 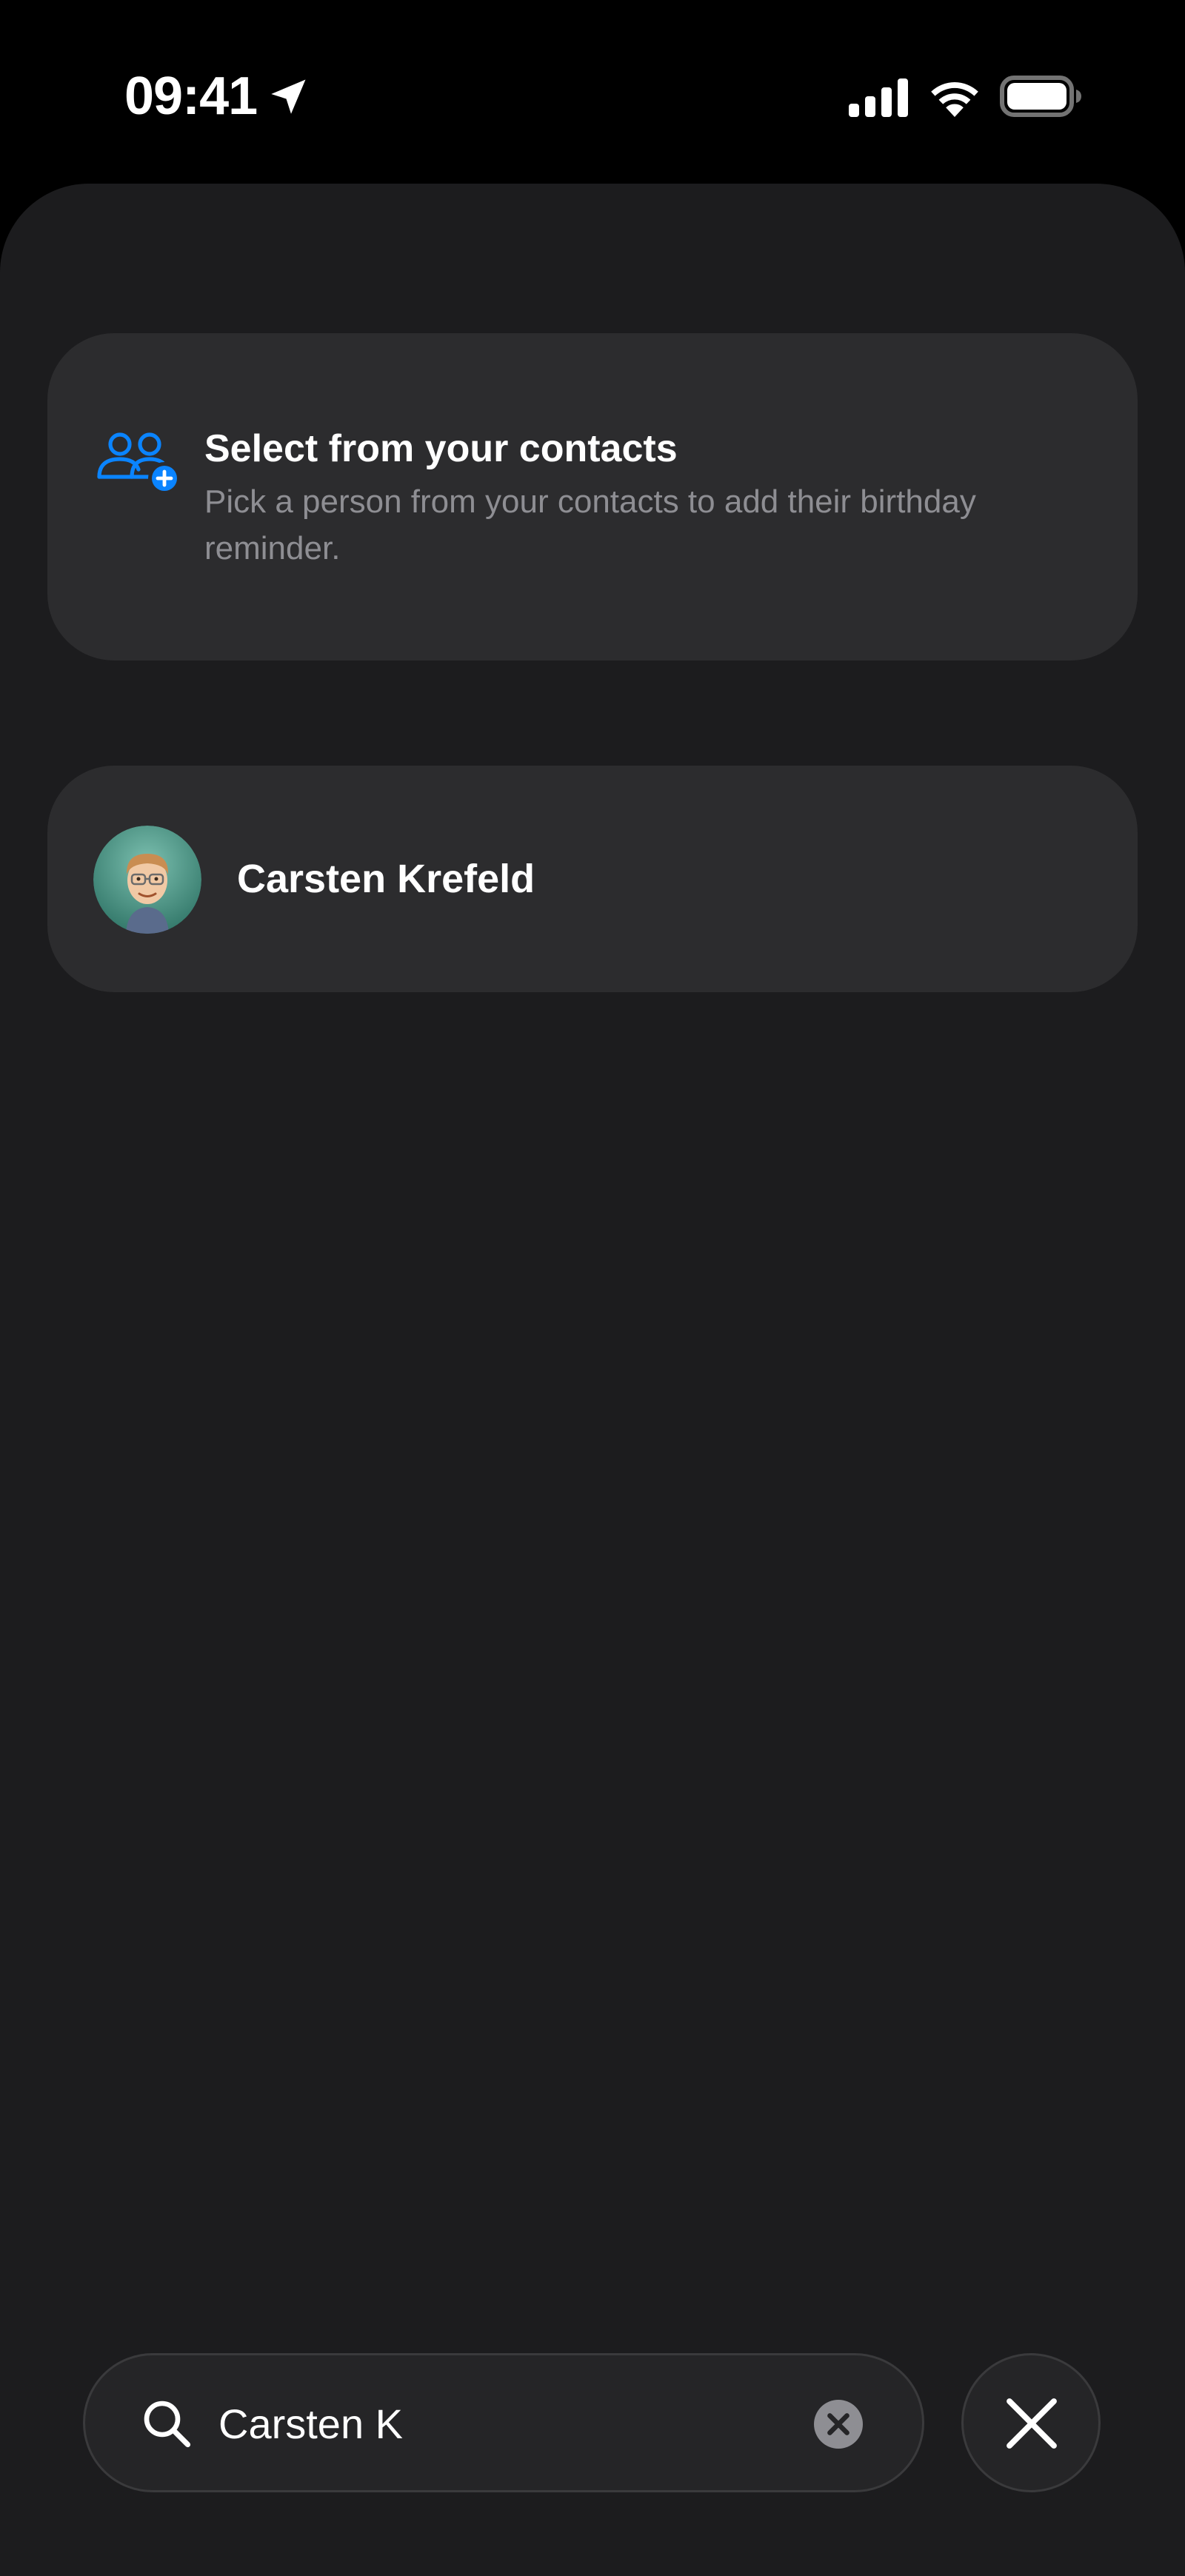 What do you see at coordinates (441, 448) in the screenshot?
I see `contacts-card-title: Select from your contacts` at bounding box center [441, 448].